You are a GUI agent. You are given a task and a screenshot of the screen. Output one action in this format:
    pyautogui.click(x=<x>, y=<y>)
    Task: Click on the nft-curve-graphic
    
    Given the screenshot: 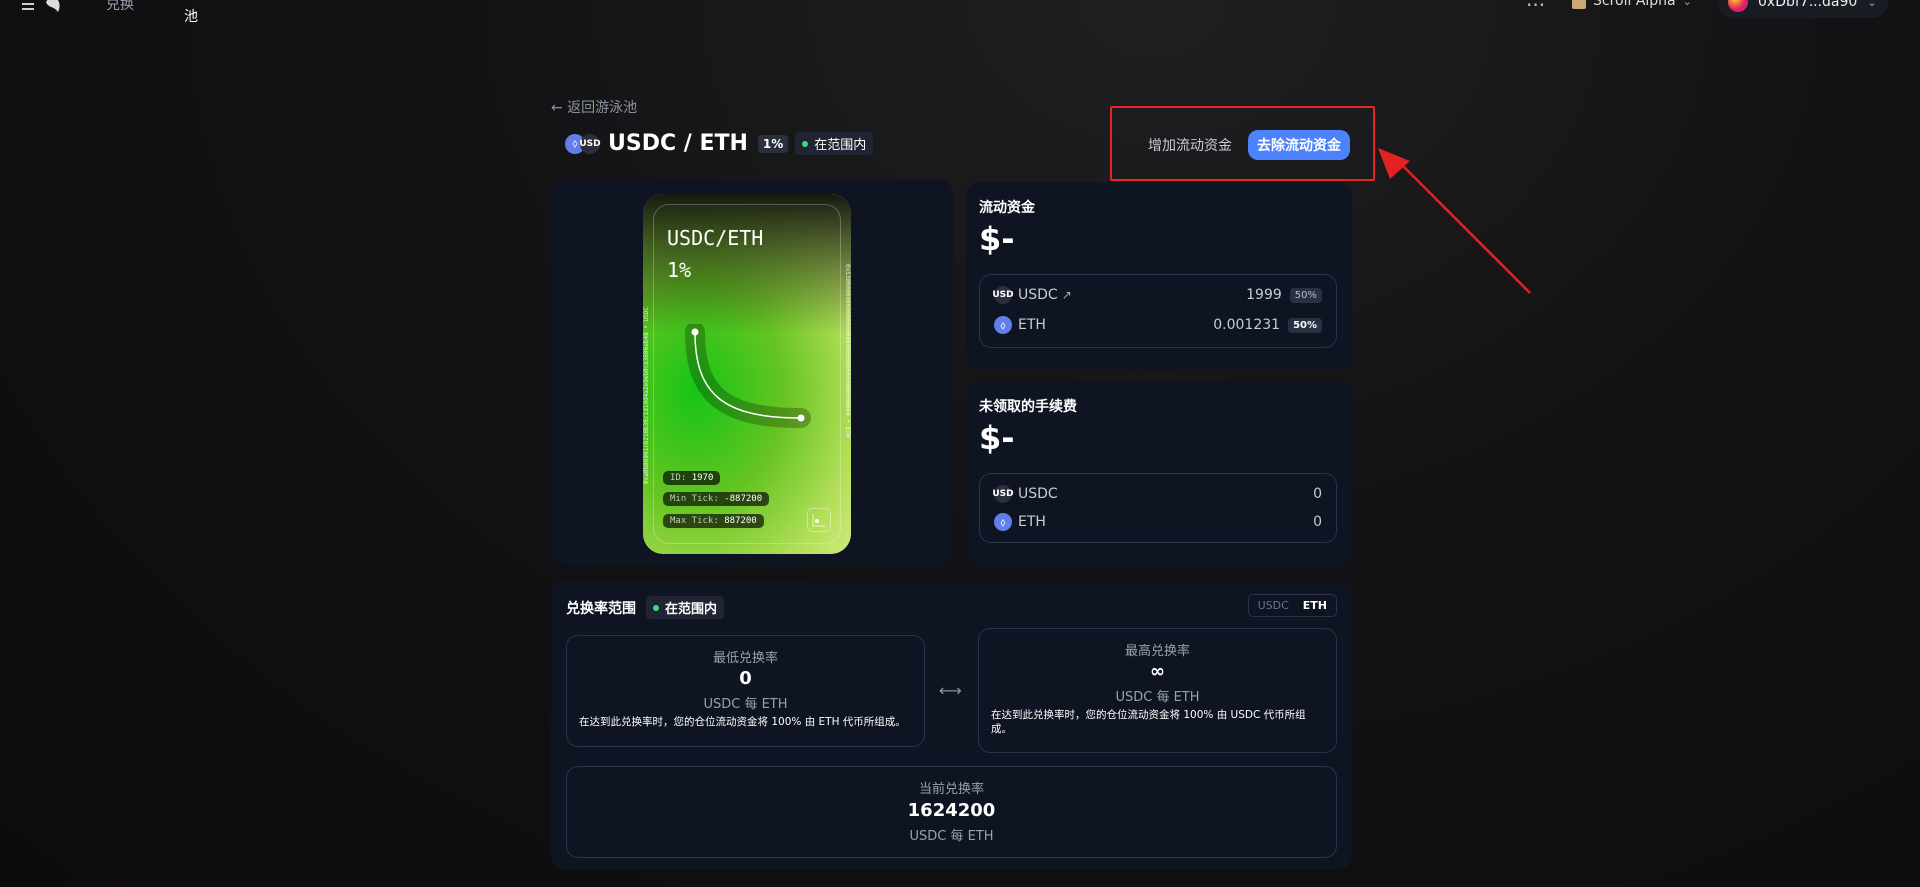 What is the action you would take?
    pyautogui.click(x=748, y=376)
    